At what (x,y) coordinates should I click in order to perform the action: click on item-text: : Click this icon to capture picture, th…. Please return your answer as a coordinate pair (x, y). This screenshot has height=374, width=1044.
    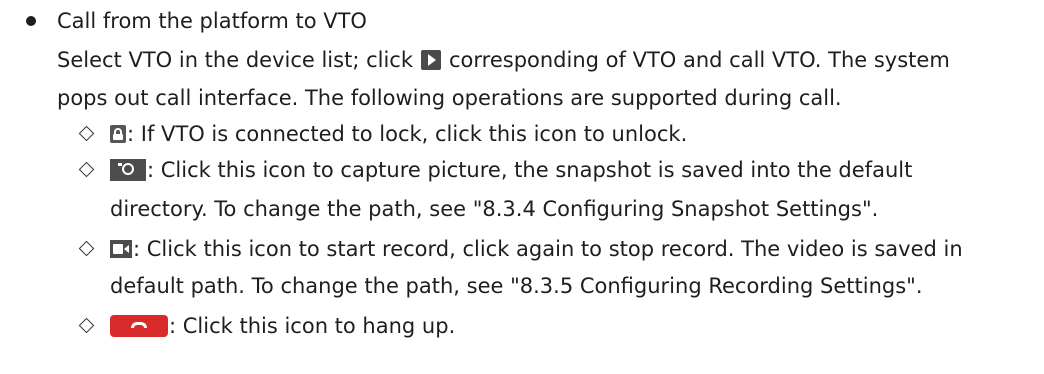
    Looking at the image, I should click on (530, 170).